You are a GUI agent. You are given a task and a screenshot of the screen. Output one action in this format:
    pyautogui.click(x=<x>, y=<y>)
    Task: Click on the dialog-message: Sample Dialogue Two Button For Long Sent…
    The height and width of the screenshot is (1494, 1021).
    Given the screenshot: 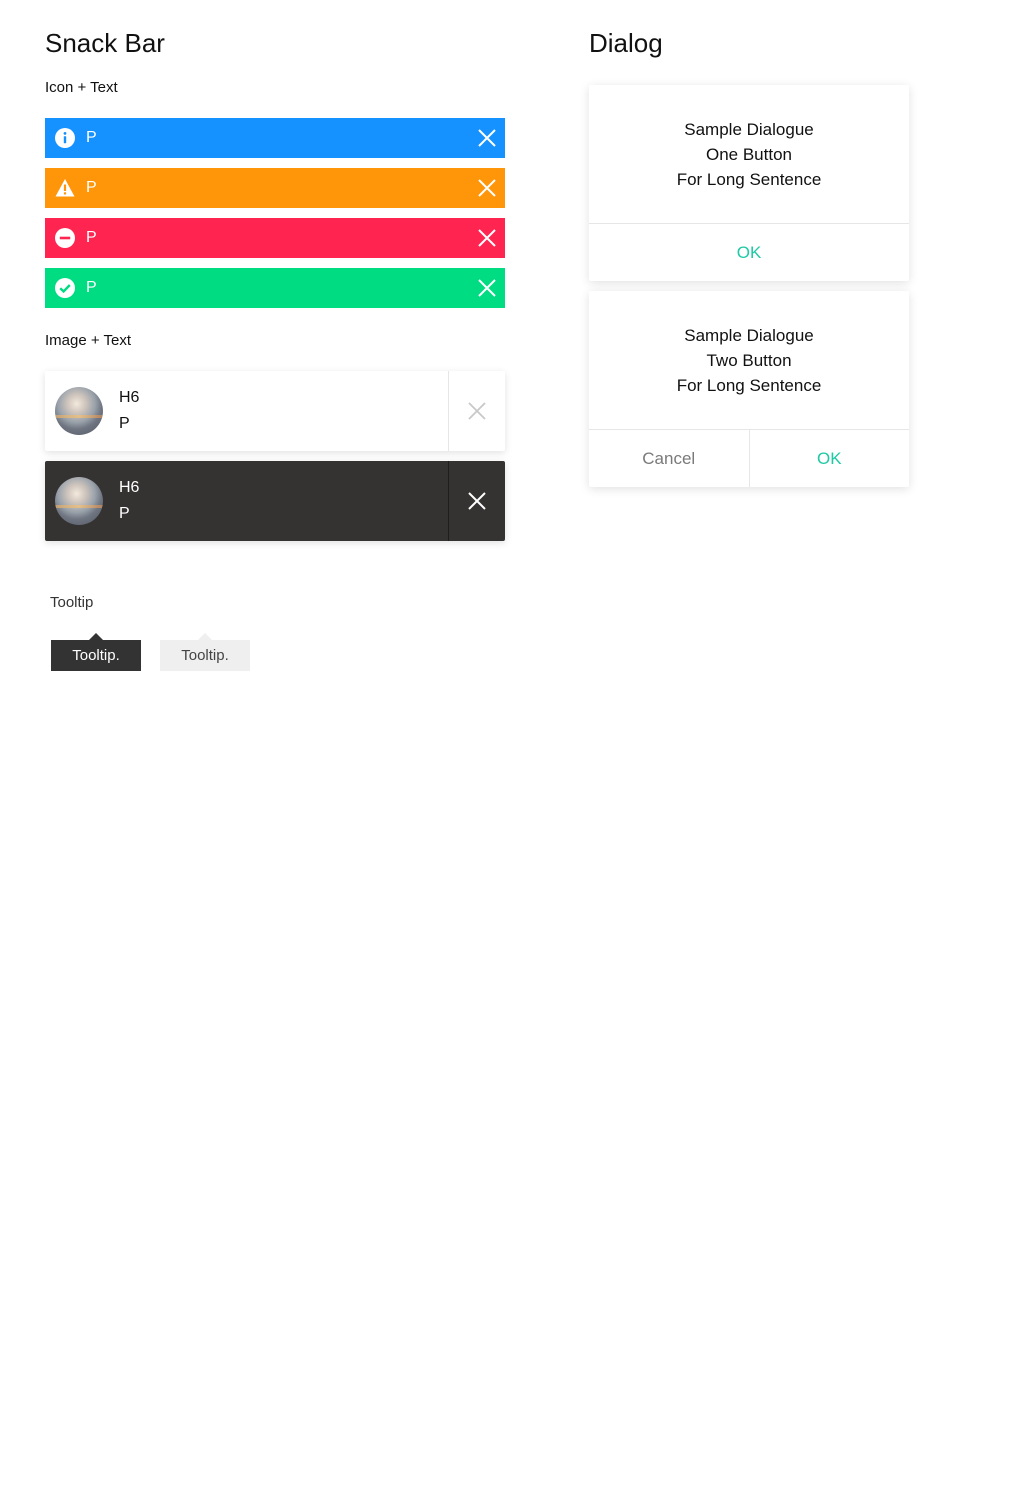 What is the action you would take?
    pyautogui.click(x=749, y=360)
    